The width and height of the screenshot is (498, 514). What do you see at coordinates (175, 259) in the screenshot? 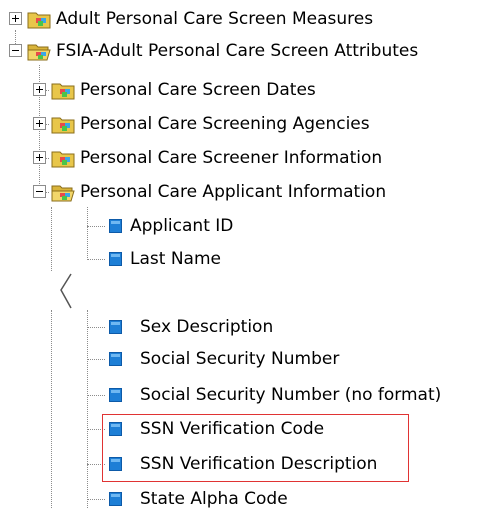
I see `tree-leaf-label: Last Name` at bounding box center [175, 259].